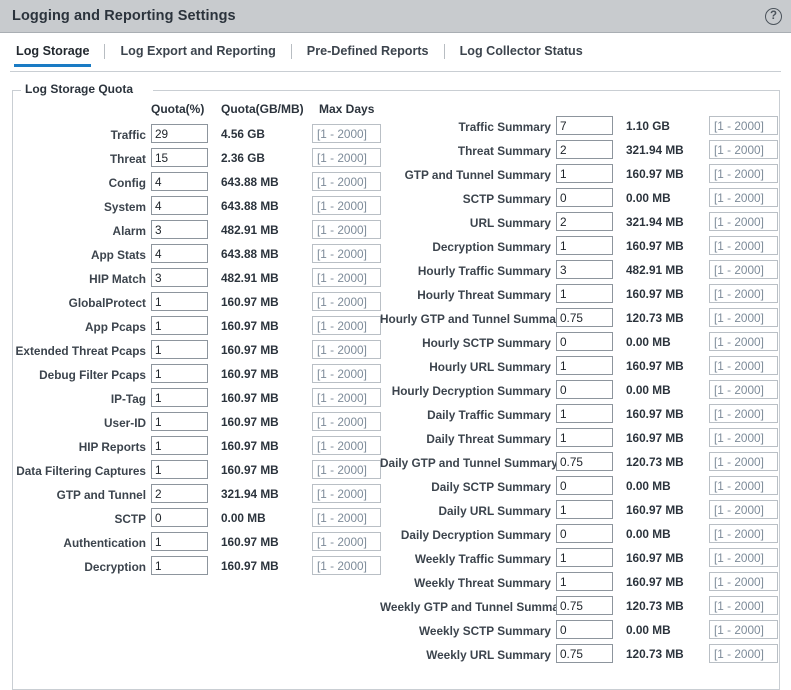 The width and height of the screenshot is (791, 690). I want to click on quota-row: Debug Filter Pcaps 160.97 MB, so click(198, 376).